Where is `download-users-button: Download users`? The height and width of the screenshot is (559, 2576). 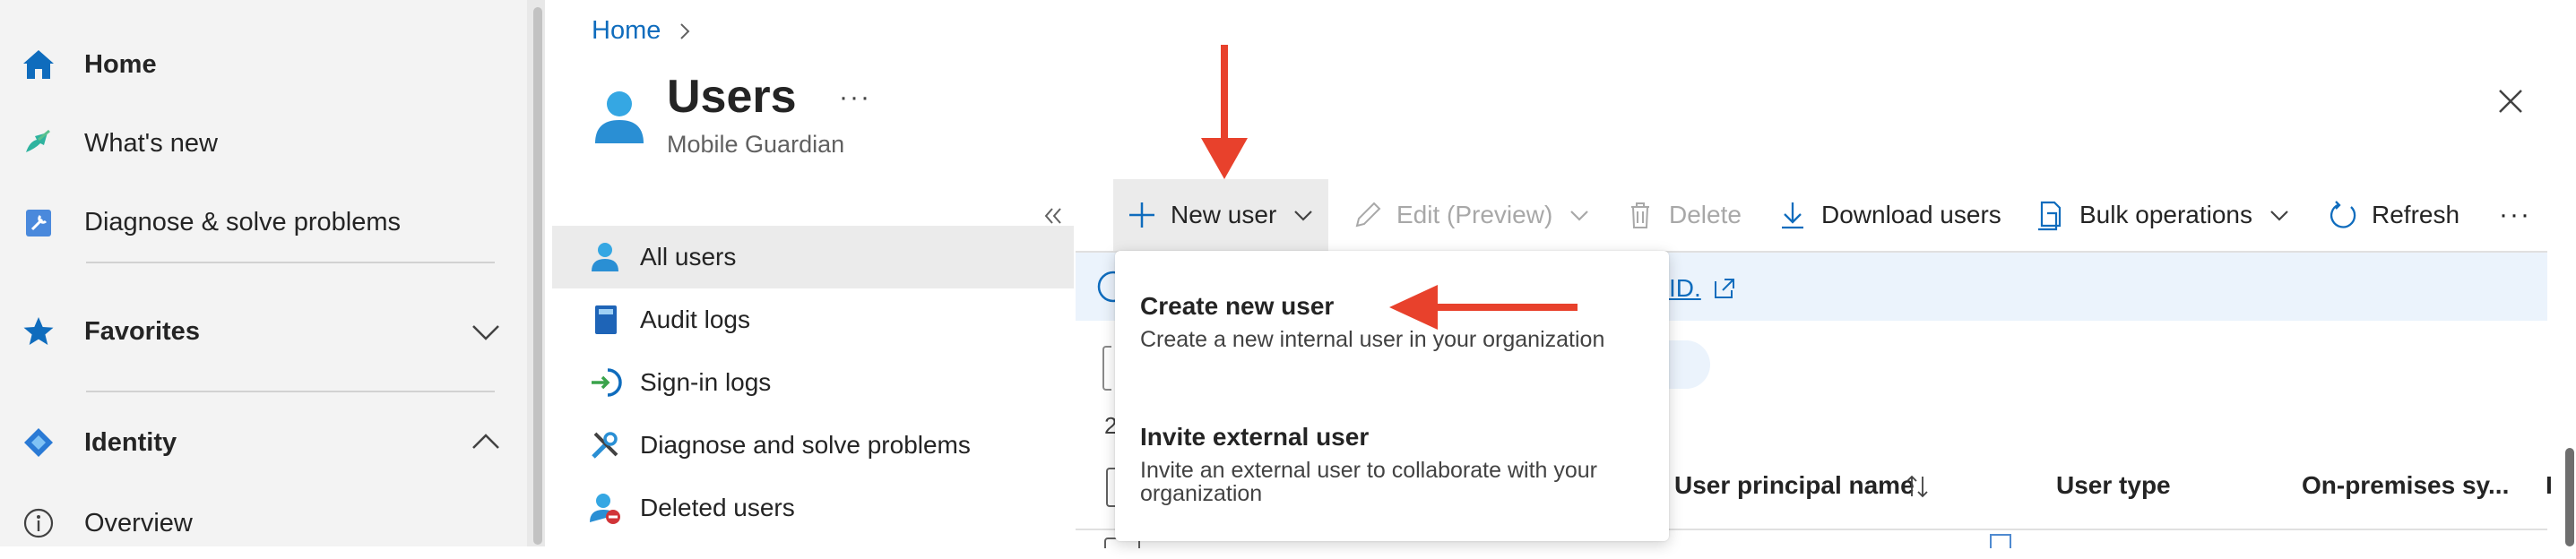
download-users-button: Download users is located at coordinates (1888, 215).